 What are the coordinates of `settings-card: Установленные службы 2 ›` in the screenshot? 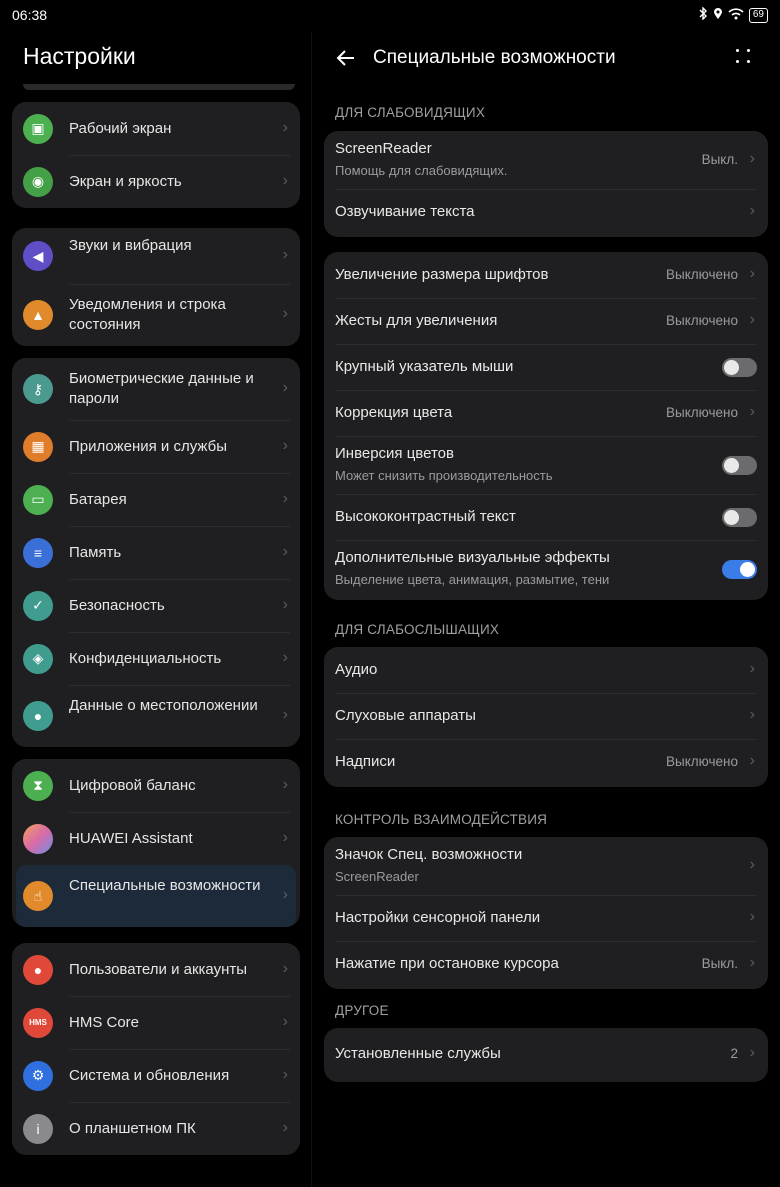 It's located at (546, 1055).